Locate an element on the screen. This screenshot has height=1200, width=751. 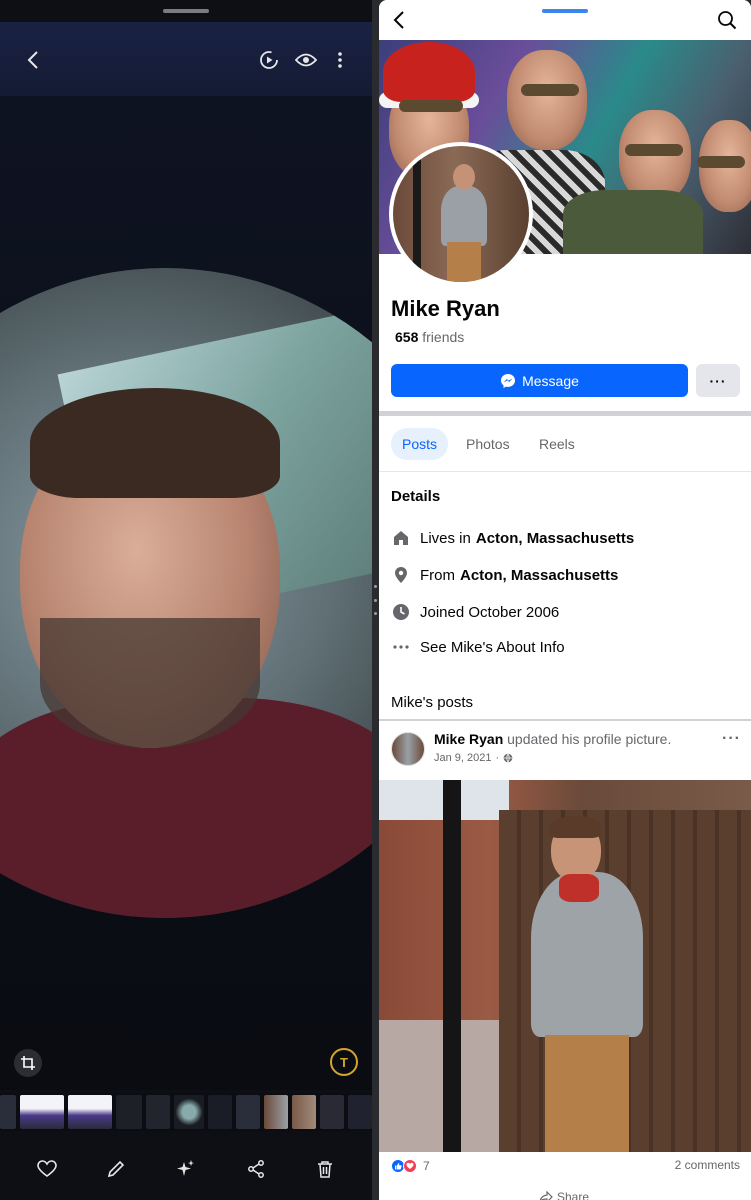
share-arrow-icon is located at coordinates (546, 1195).